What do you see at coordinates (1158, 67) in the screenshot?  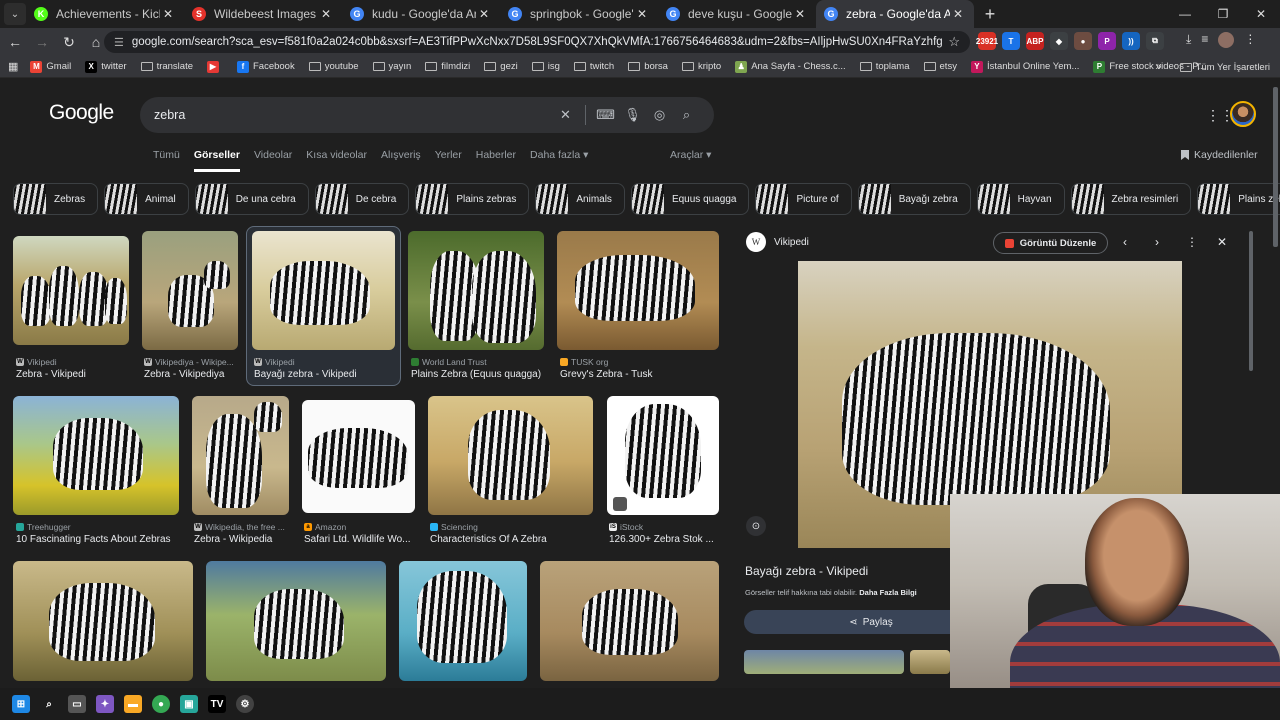 I see `bookmarks-overflow-icon: »` at bounding box center [1158, 67].